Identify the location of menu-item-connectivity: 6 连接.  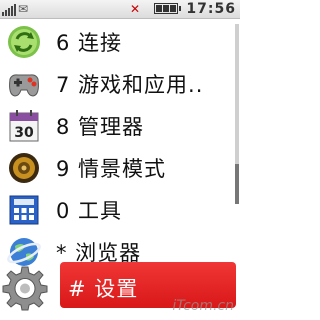
(117, 42).